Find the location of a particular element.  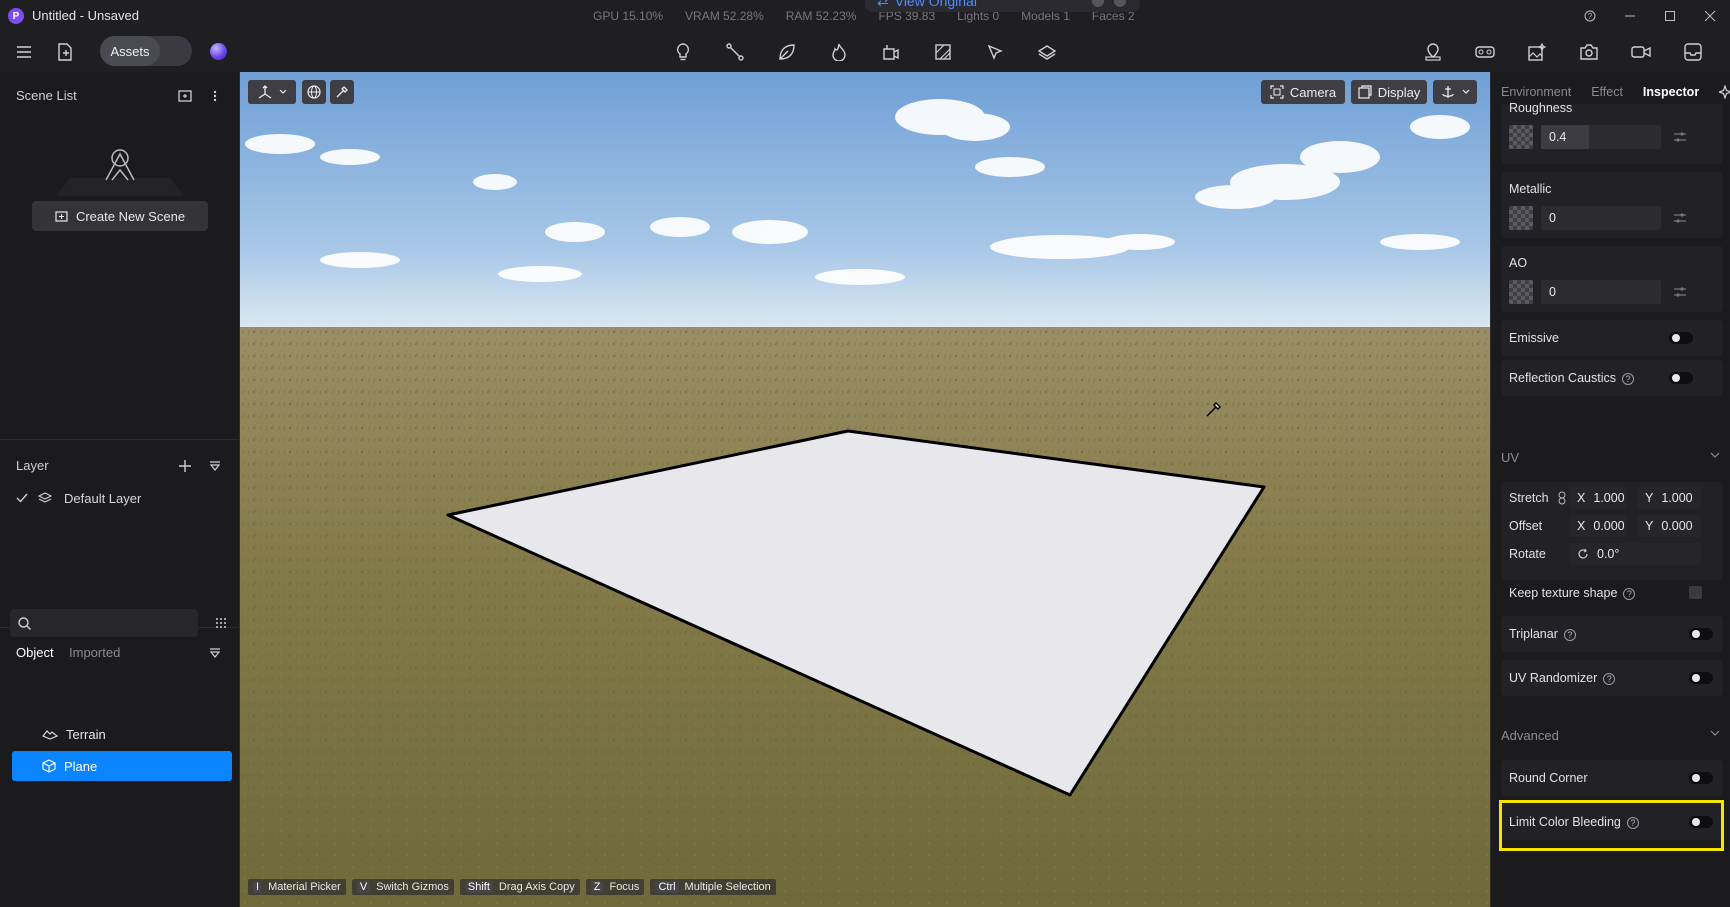

display-button: Display is located at coordinates (1389, 92).